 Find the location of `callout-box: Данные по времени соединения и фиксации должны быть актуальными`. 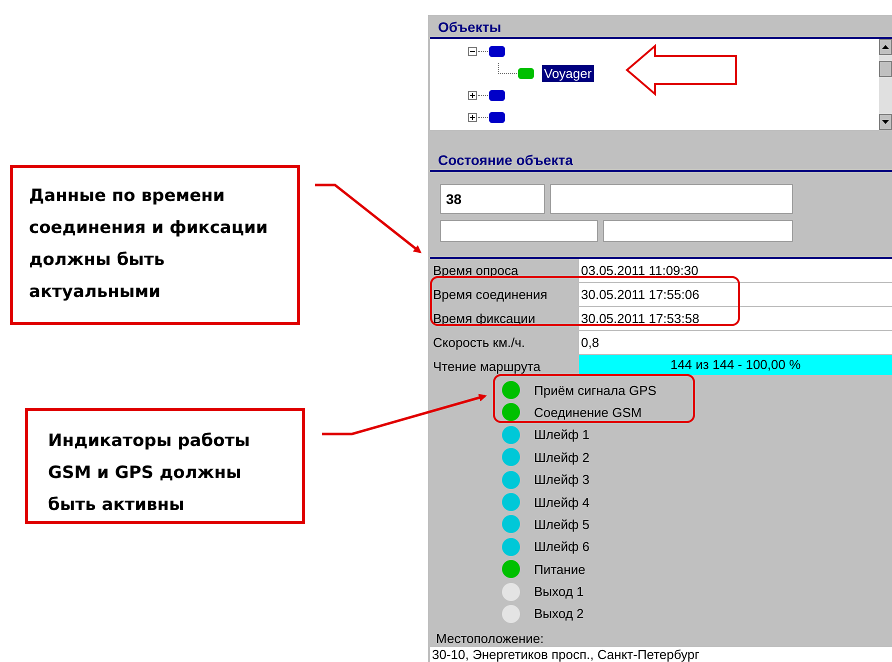

callout-box: Данные по времени соединения и фиксации должны быть актуальными is located at coordinates (155, 245).